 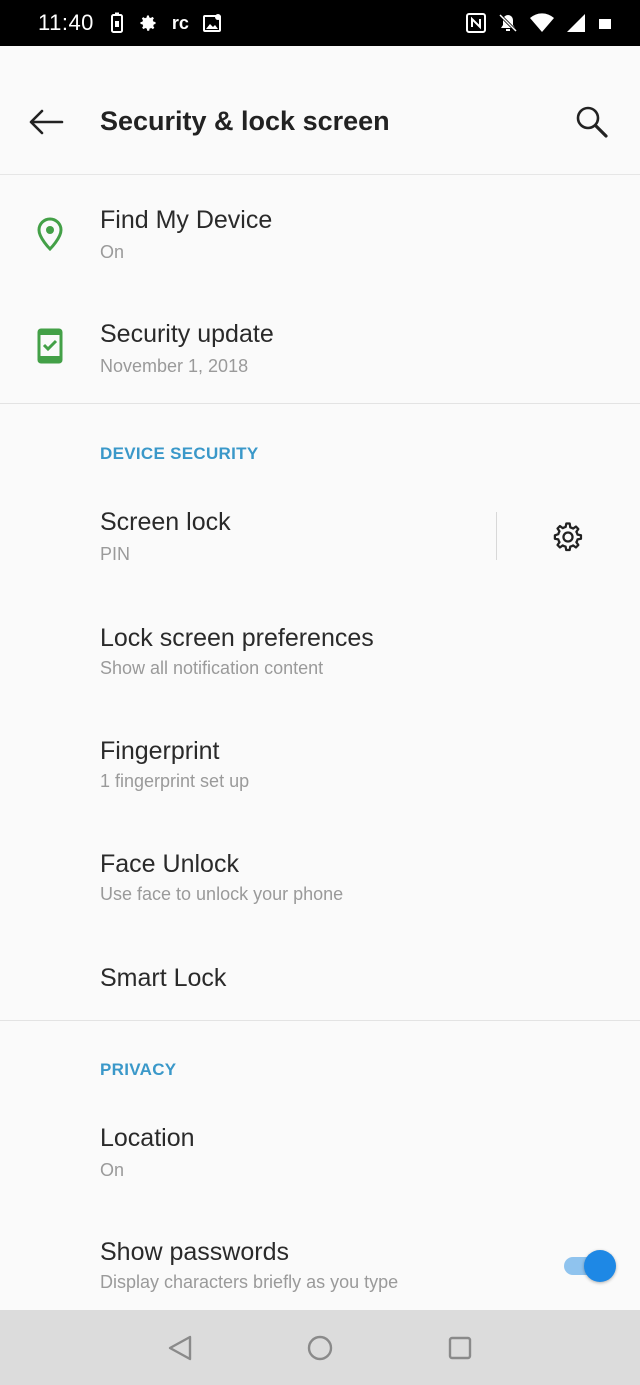 What do you see at coordinates (180, 22) in the screenshot?
I see `rc-icon: rc` at bounding box center [180, 22].